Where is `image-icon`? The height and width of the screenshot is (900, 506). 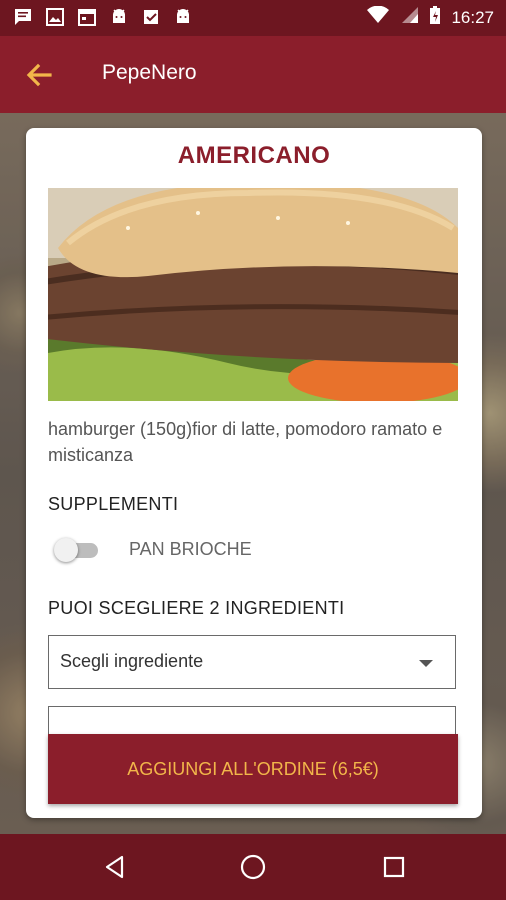
image-icon is located at coordinates (55, 17).